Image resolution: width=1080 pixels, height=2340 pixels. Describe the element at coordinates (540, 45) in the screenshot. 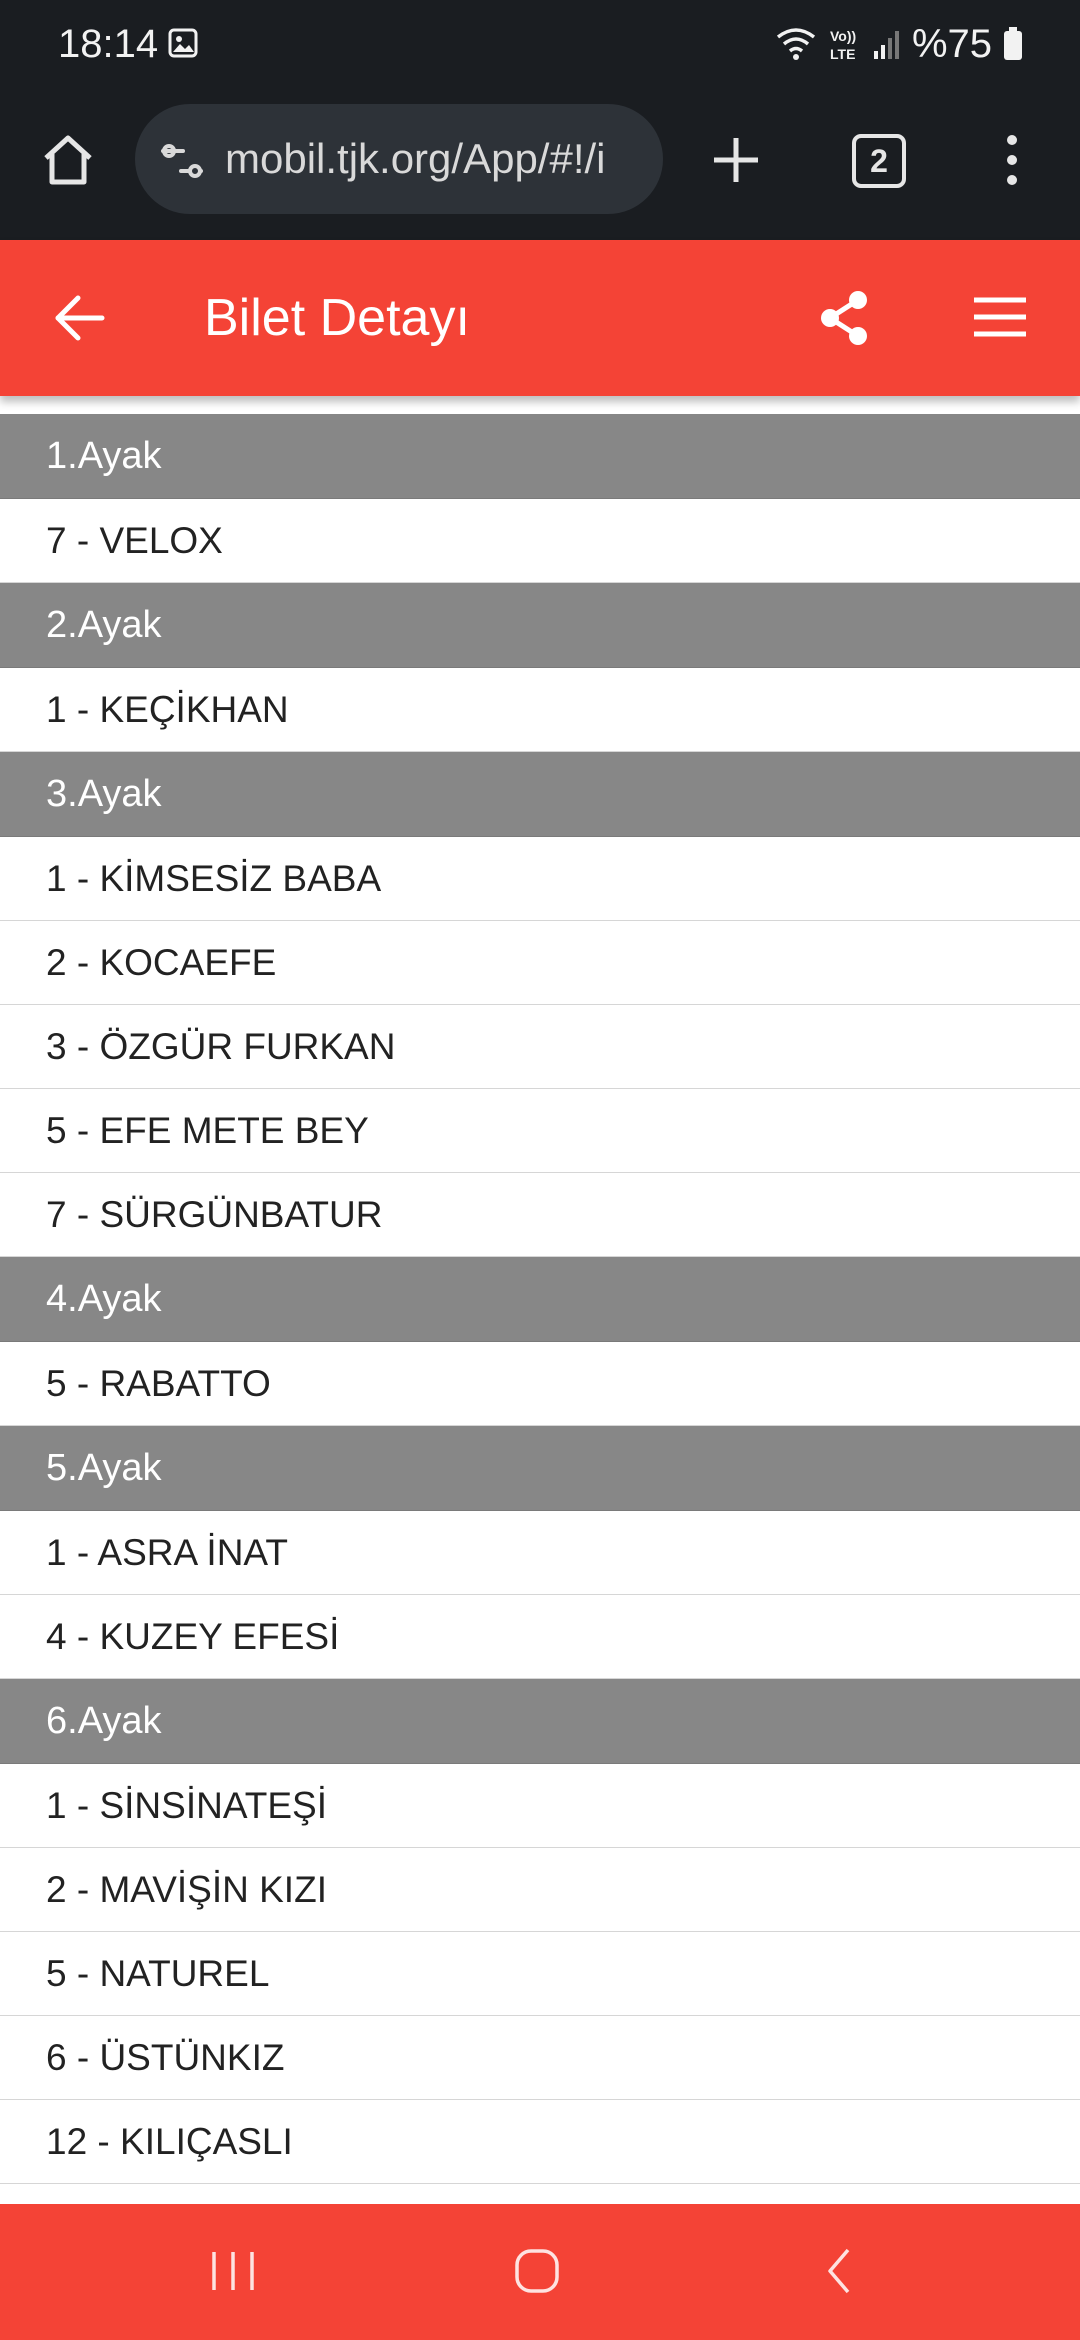

I see `status-bar: 18:14 Vo)) LTE %75` at that location.